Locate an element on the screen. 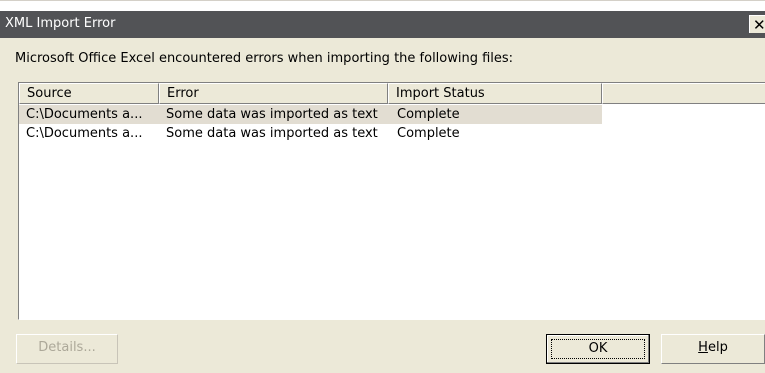 This screenshot has width=765, height=373. help-button: Help is located at coordinates (713, 349).